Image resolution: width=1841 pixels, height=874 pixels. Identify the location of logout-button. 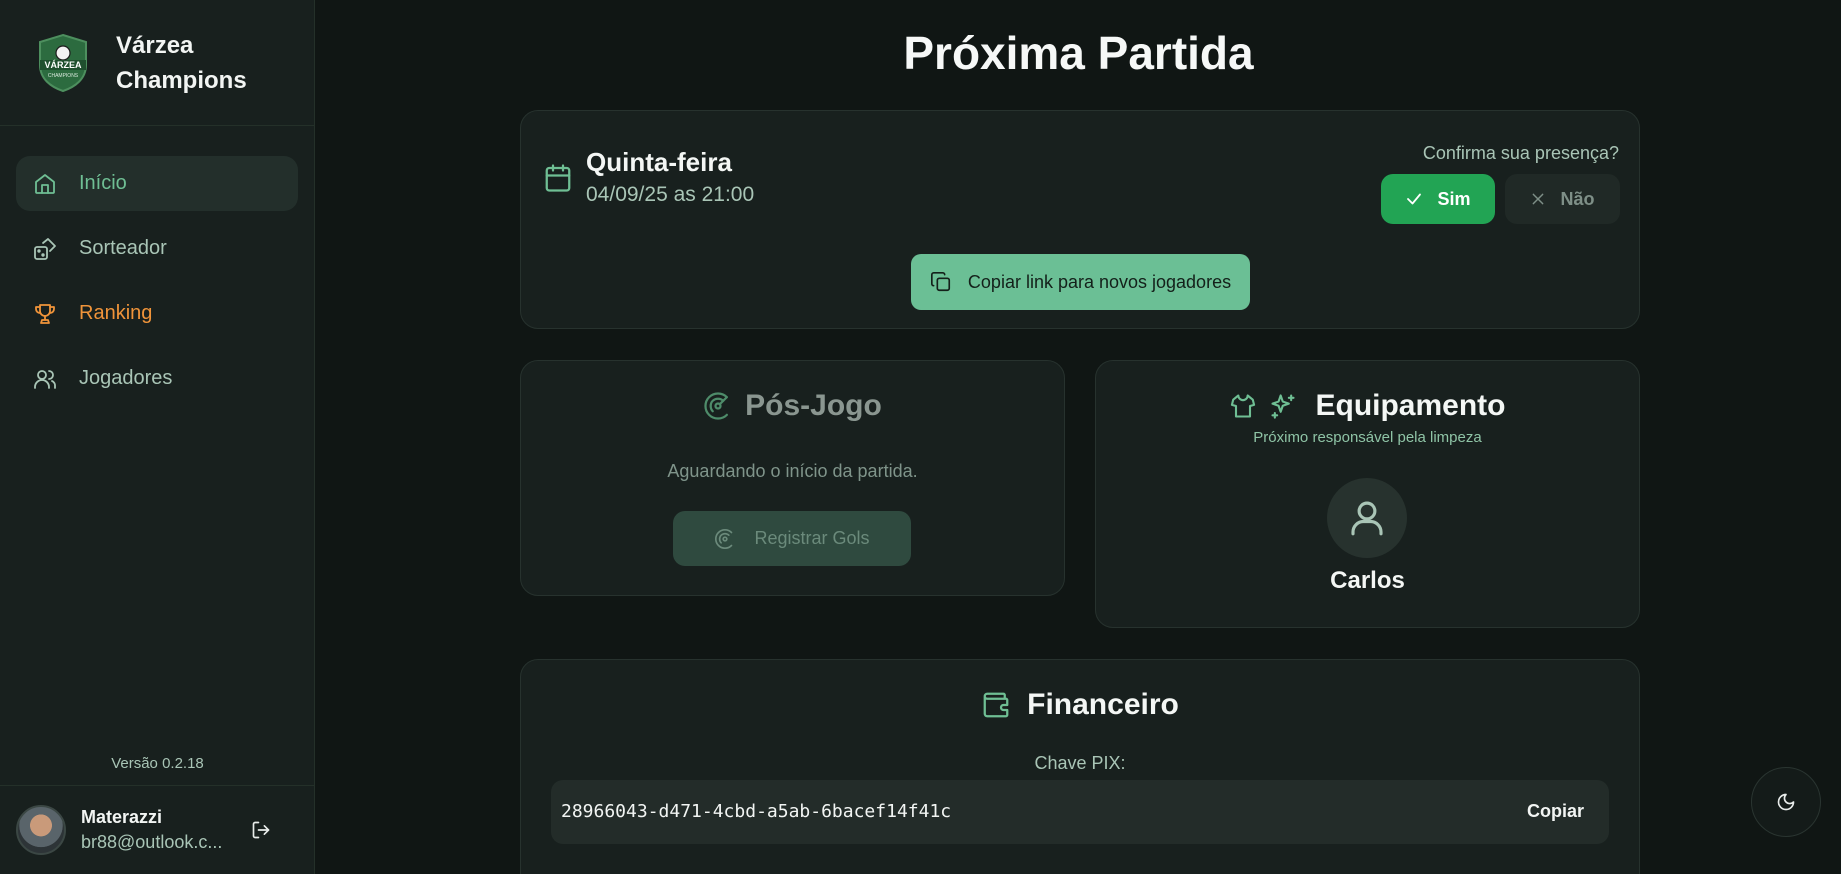
(261, 830).